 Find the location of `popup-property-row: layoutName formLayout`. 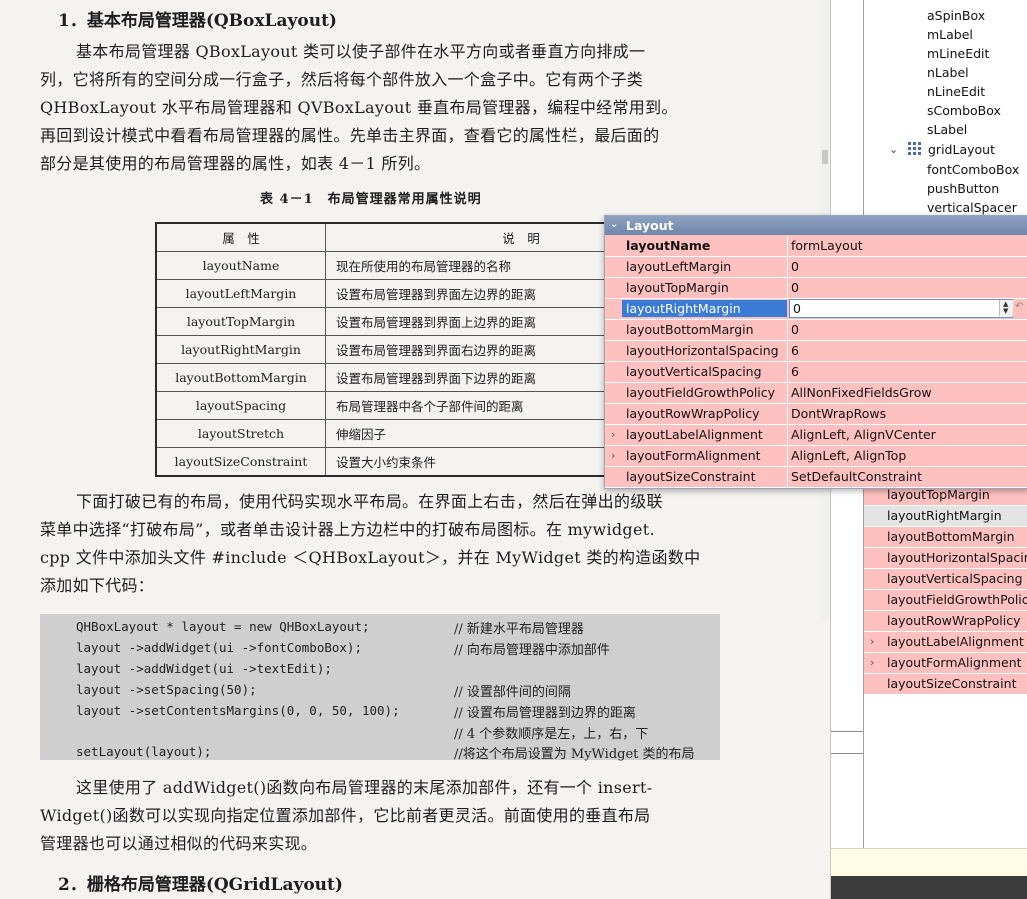

popup-property-row: layoutName formLayout is located at coordinates (816, 246).